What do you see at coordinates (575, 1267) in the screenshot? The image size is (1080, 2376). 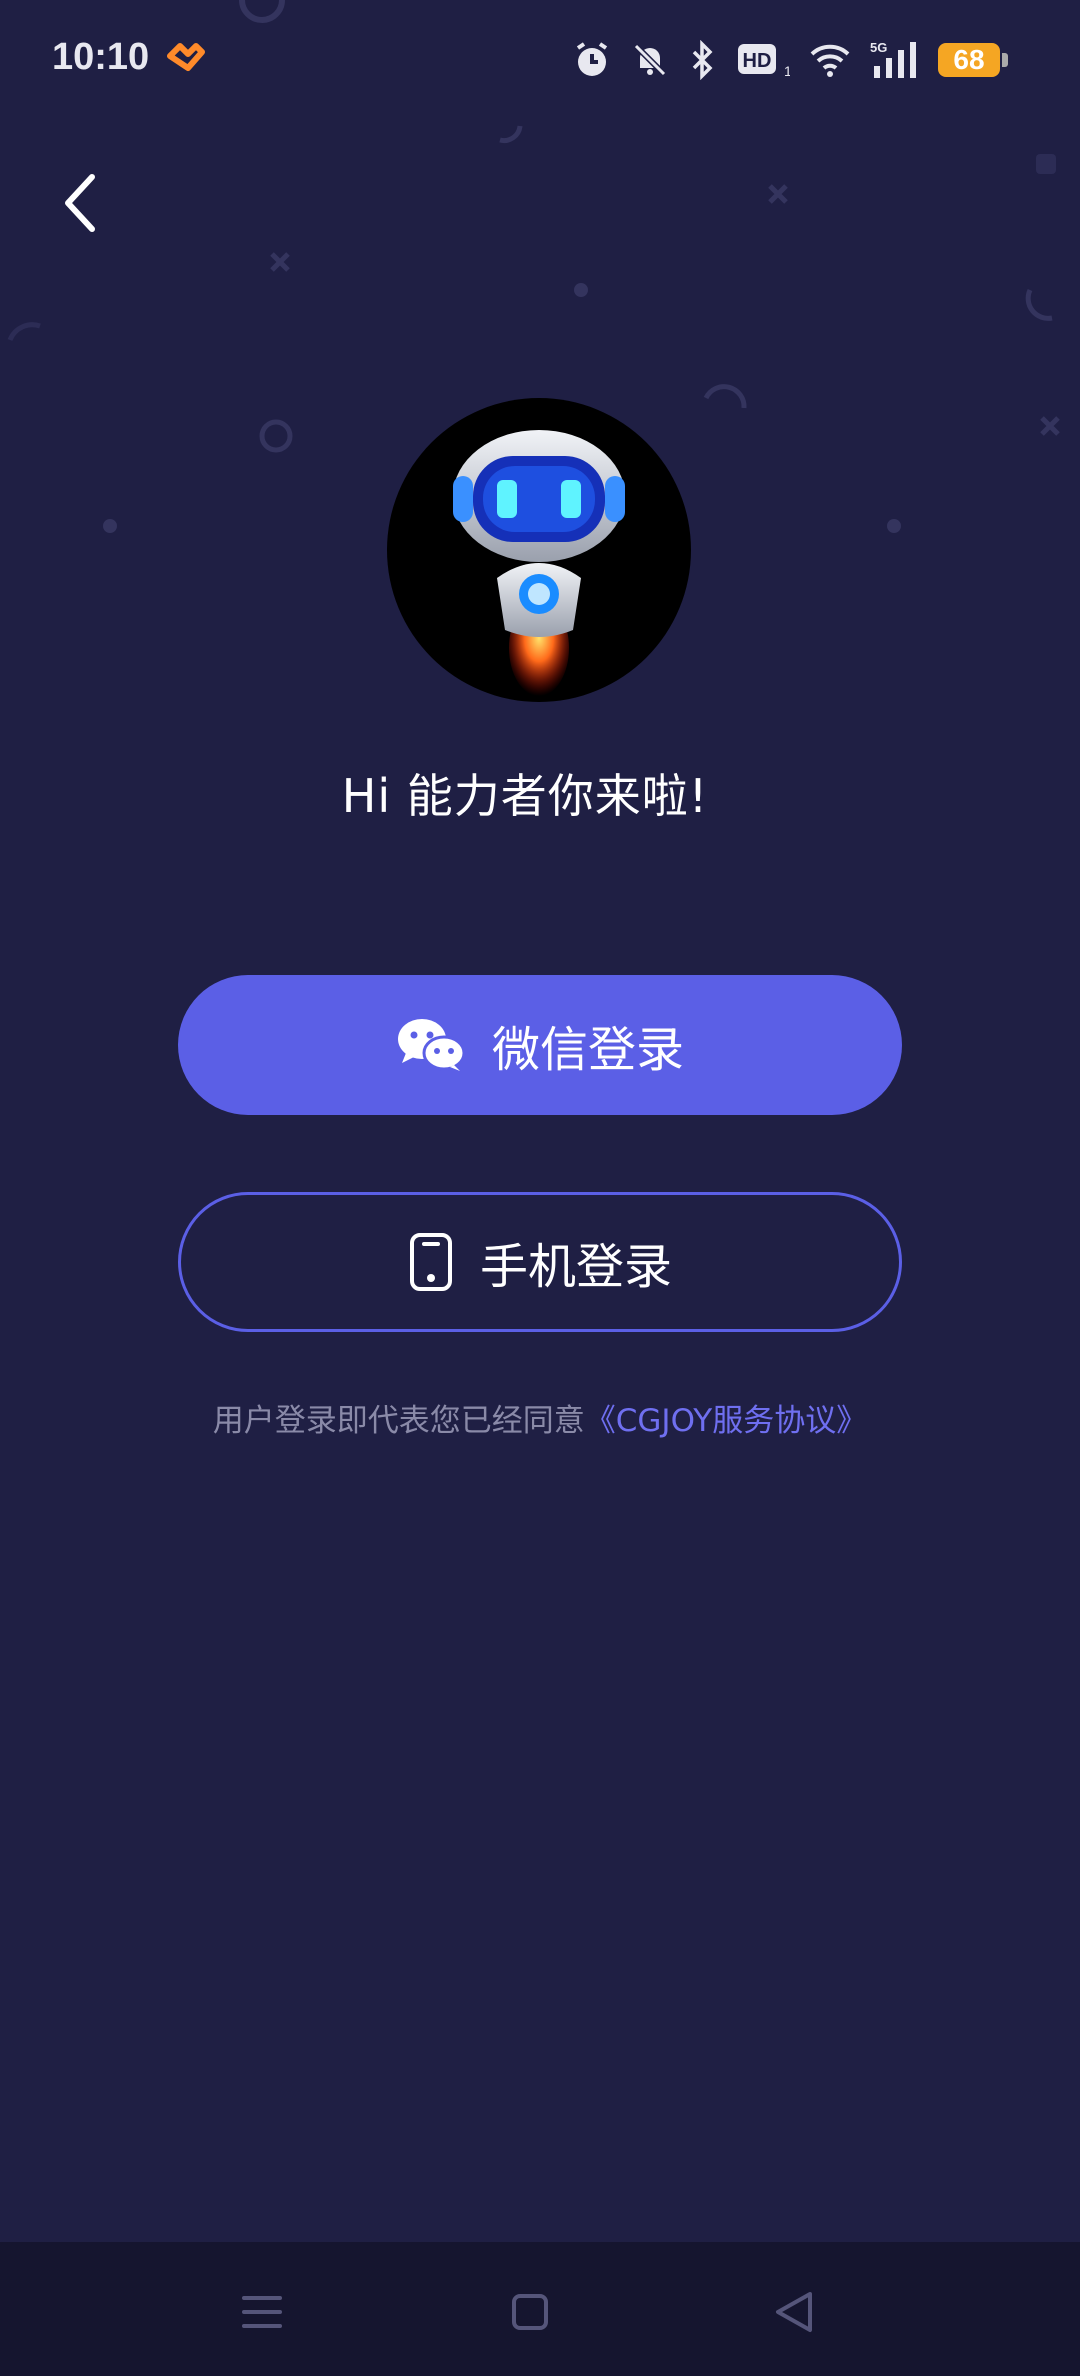 I see `phone-login-label: 手机登录` at bounding box center [575, 1267].